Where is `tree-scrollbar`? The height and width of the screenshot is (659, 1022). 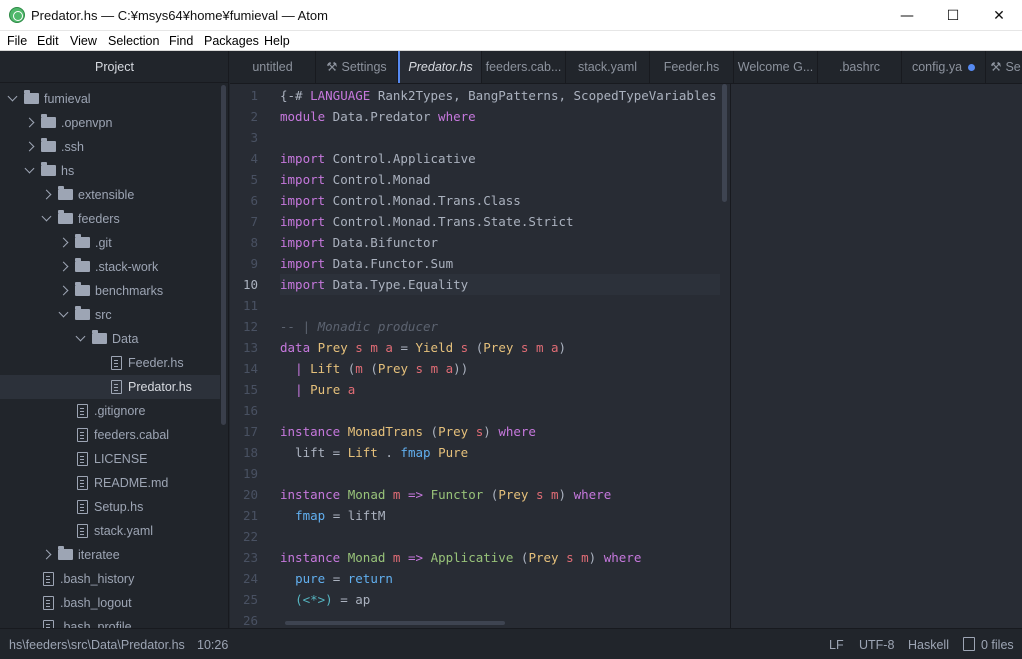 tree-scrollbar is located at coordinates (223, 255).